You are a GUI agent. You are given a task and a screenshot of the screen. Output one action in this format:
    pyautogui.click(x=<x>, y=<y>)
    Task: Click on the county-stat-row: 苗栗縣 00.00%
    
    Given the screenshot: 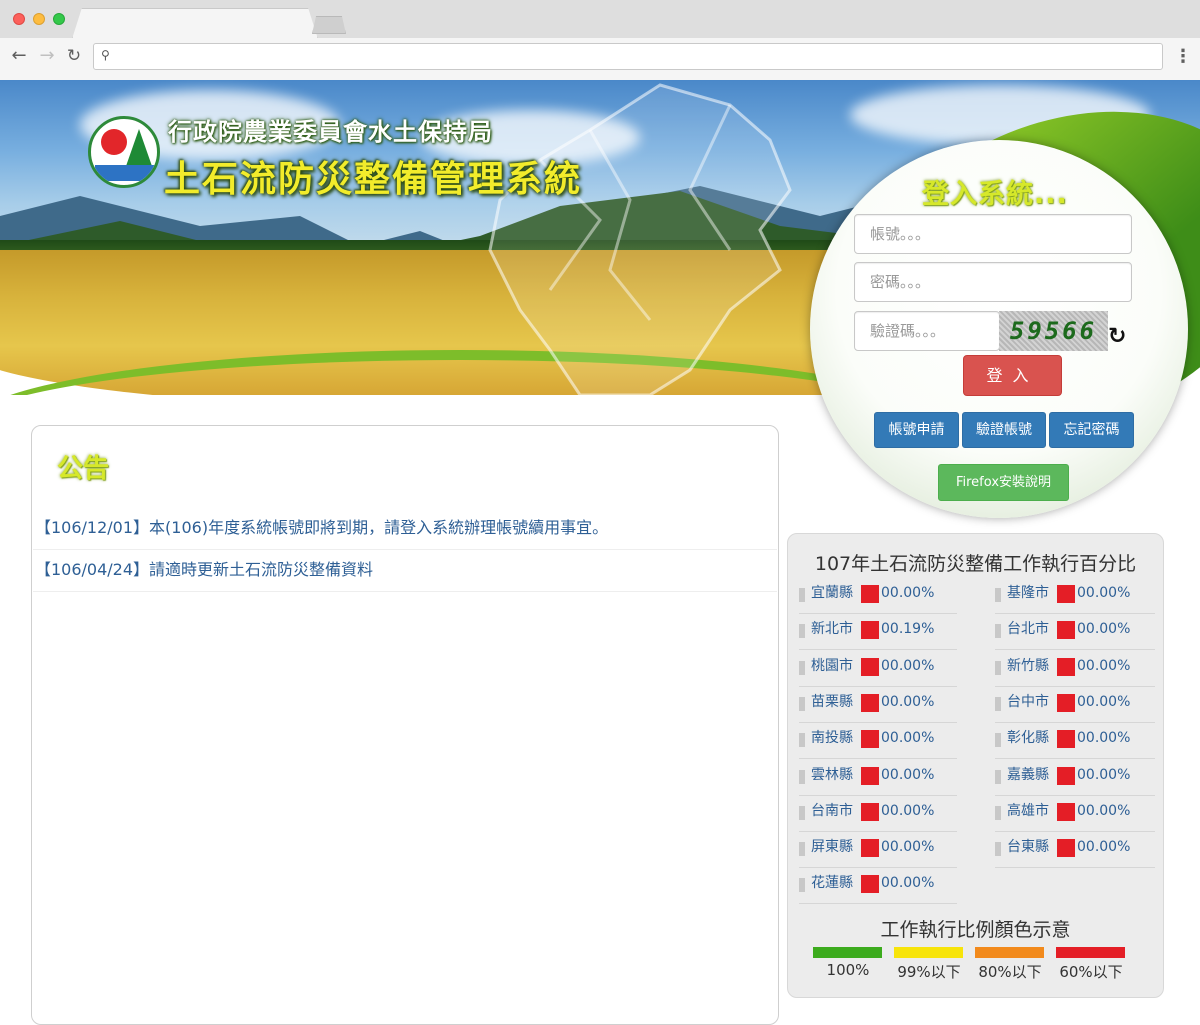 What is the action you would take?
    pyautogui.click(x=878, y=705)
    